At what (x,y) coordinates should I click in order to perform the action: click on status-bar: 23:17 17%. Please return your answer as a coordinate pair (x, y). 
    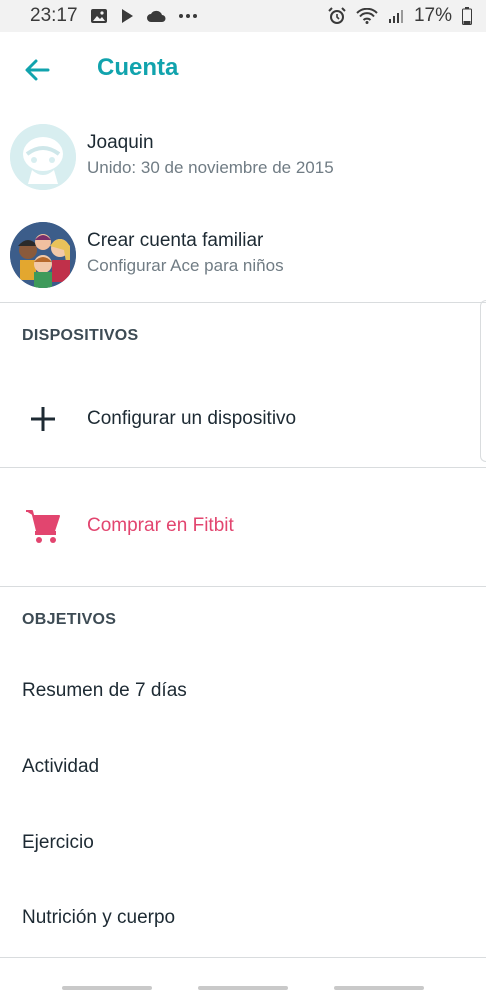
    Looking at the image, I should click on (243, 16).